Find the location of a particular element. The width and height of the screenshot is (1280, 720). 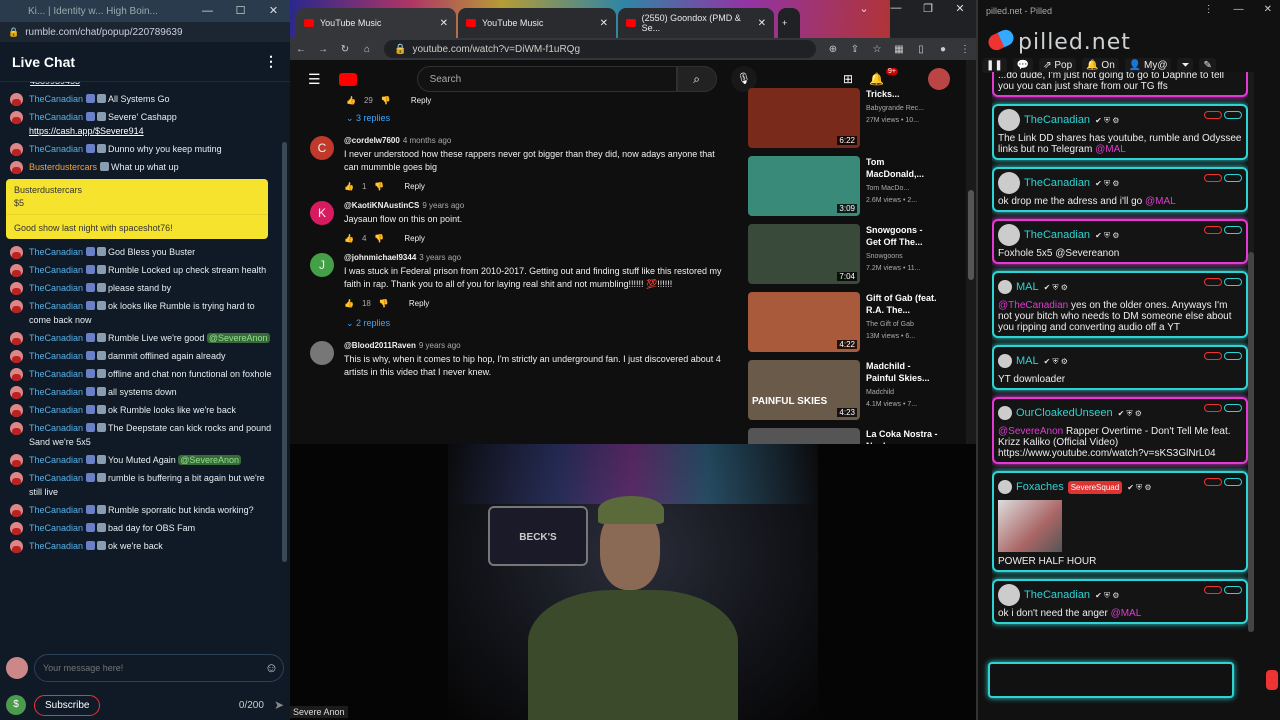

reply-button: Reply is located at coordinates (414, 186).